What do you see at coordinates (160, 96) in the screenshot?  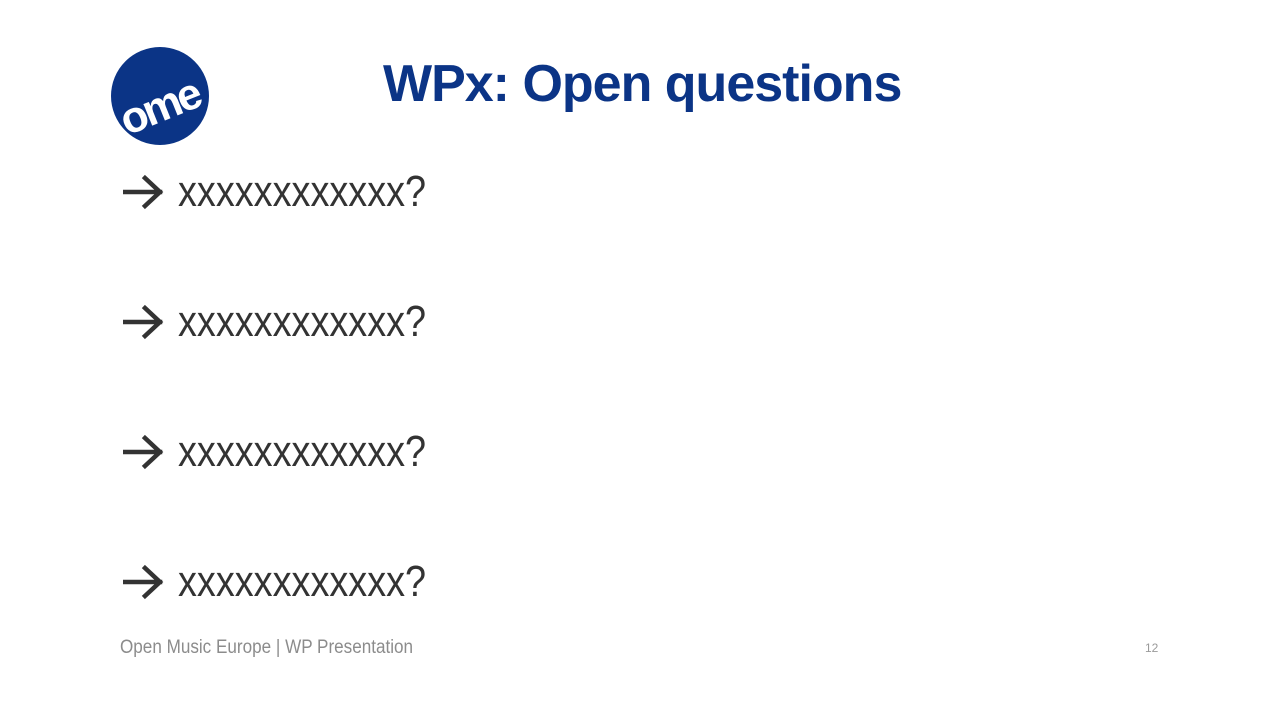 I see `ome-logo: ome` at bounding box center [160, 96].